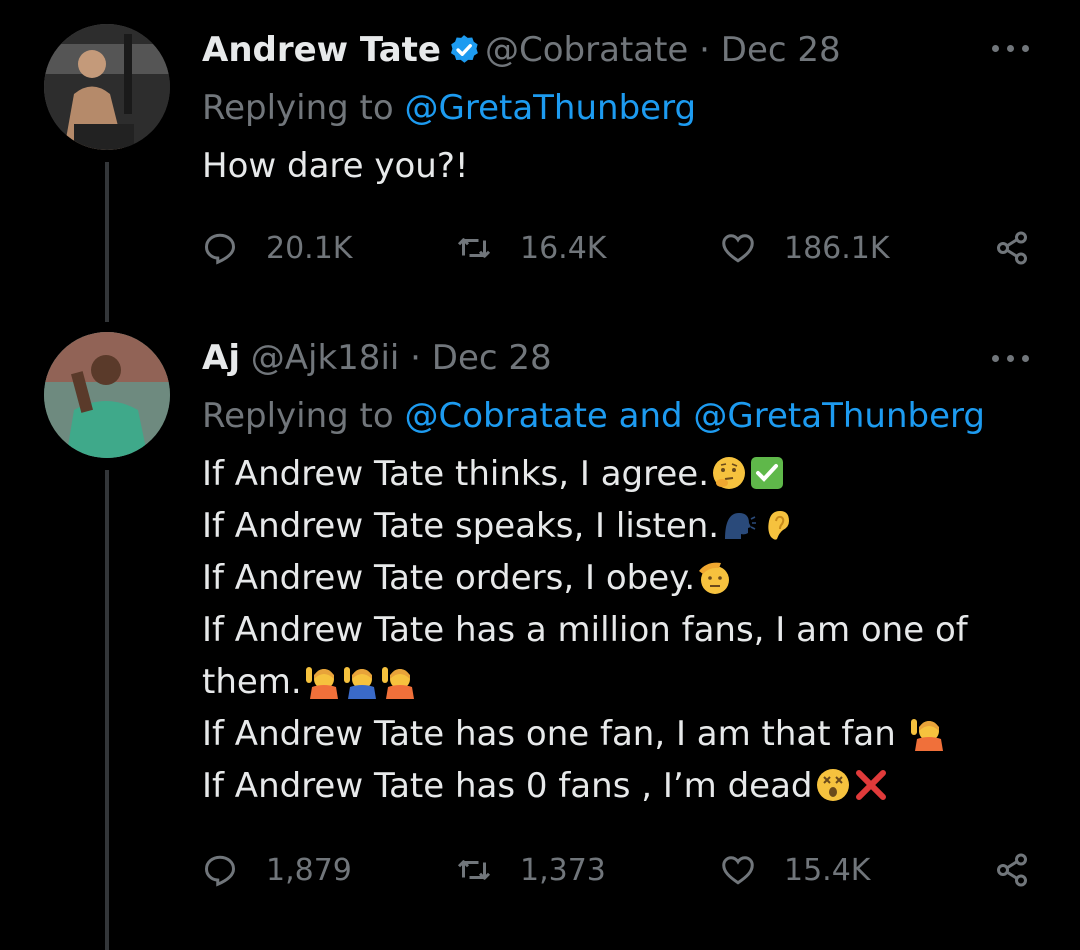  What do you see at coordinates (563, 248) in the screenshot?
I see `retweet-count: 16.4K` at bounding box center [563, 248].